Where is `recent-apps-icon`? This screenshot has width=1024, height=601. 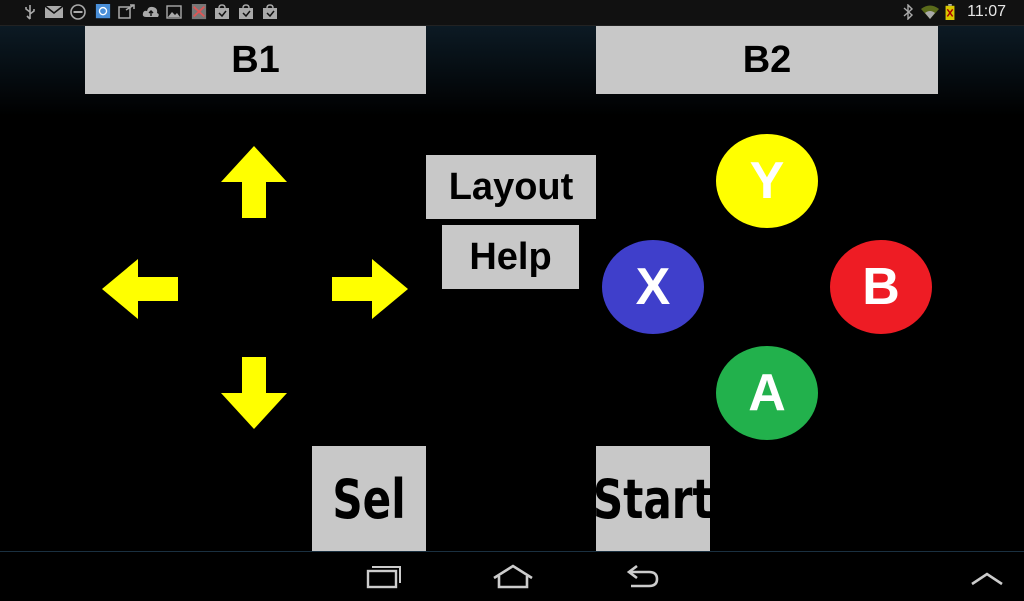 recent-apps-icon is located at coordinates (382, 577).